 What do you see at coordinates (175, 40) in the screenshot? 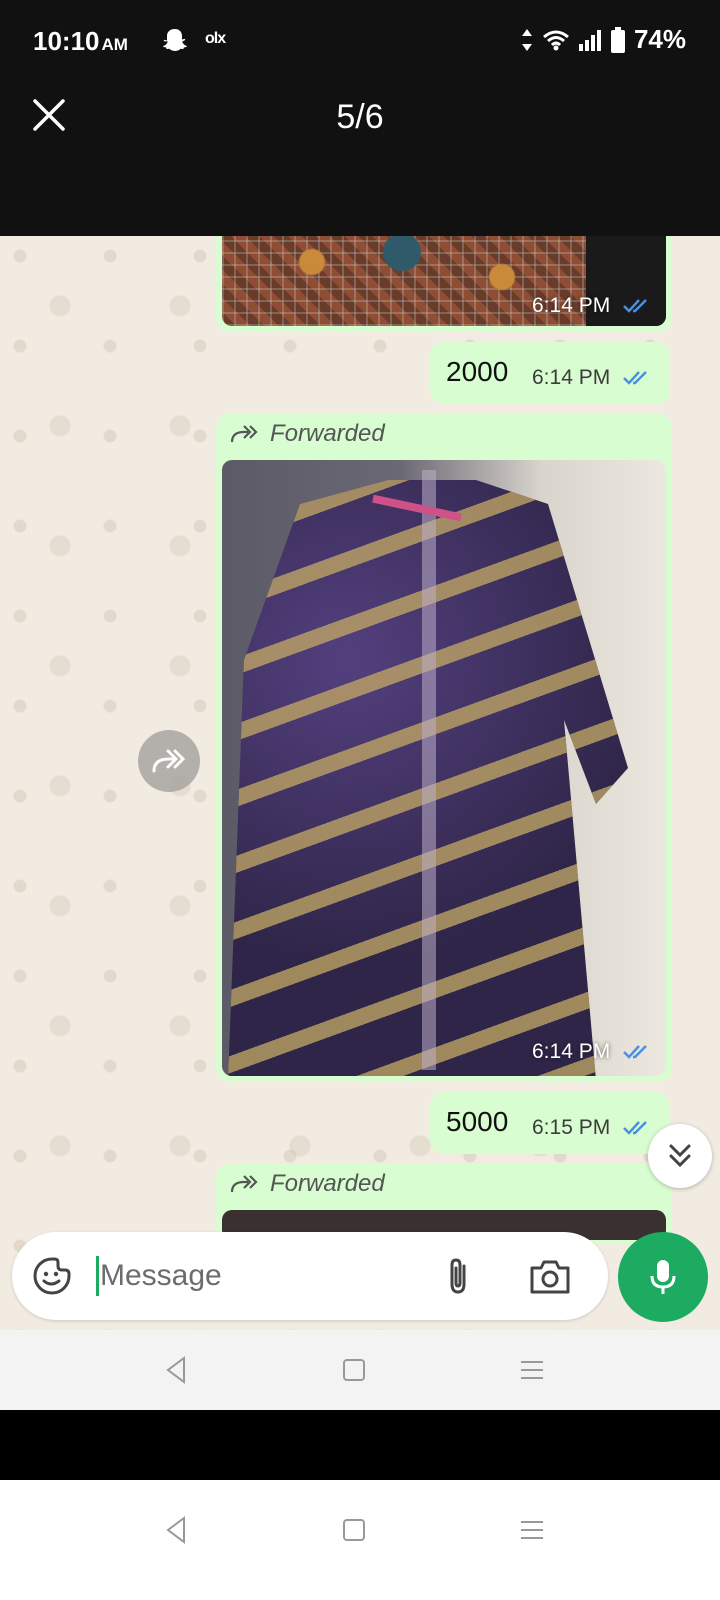
I see `snapchat-icon` at bounding box center [175, 40].